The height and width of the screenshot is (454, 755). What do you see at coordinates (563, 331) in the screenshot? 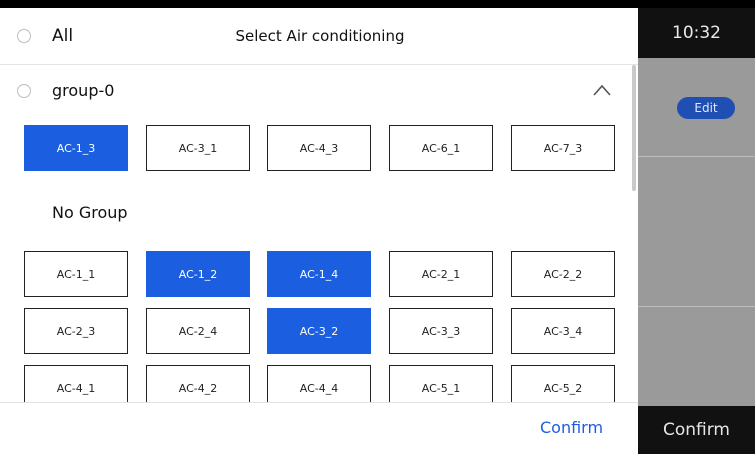
I see `ac-tile-ac-3_4: AC-3_4` at bounding box center [563, 331].